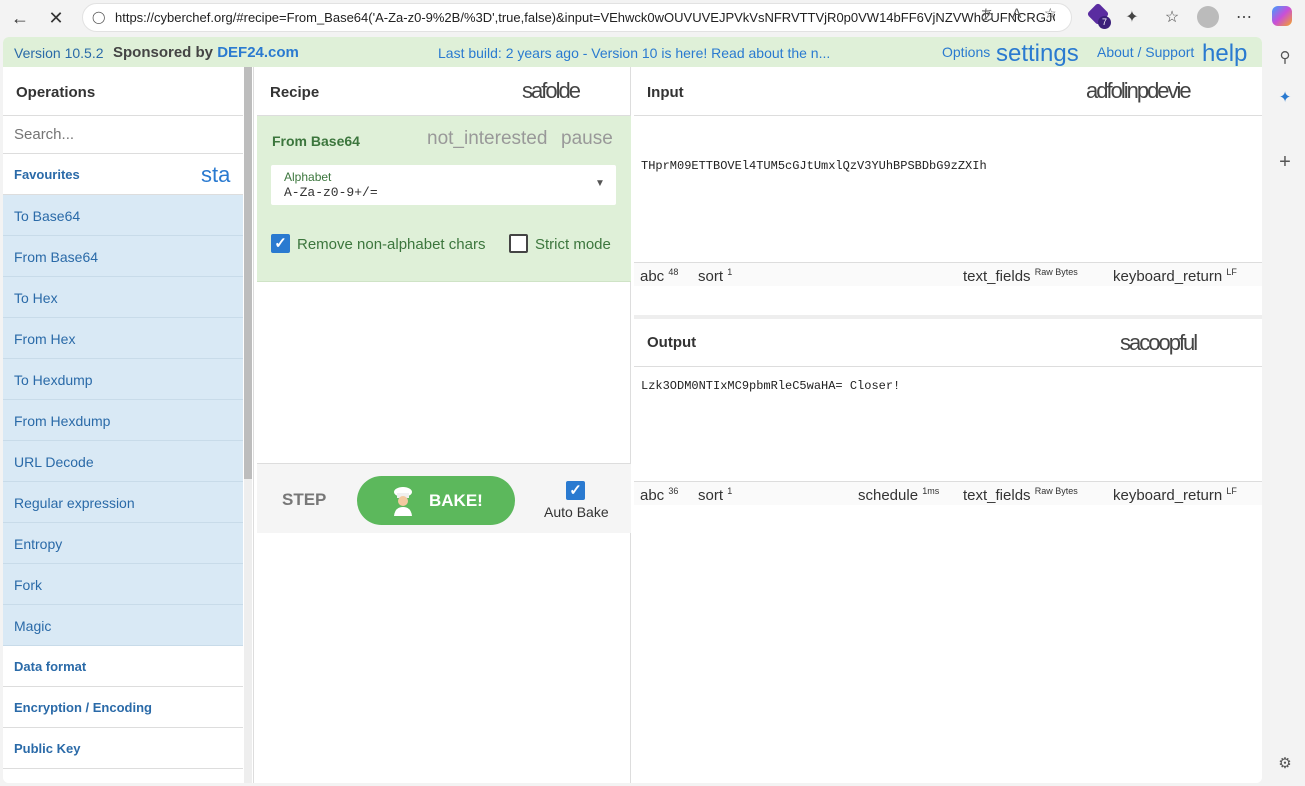  I want to click on favorite-star-icon: ☆, so click(1050, 13).